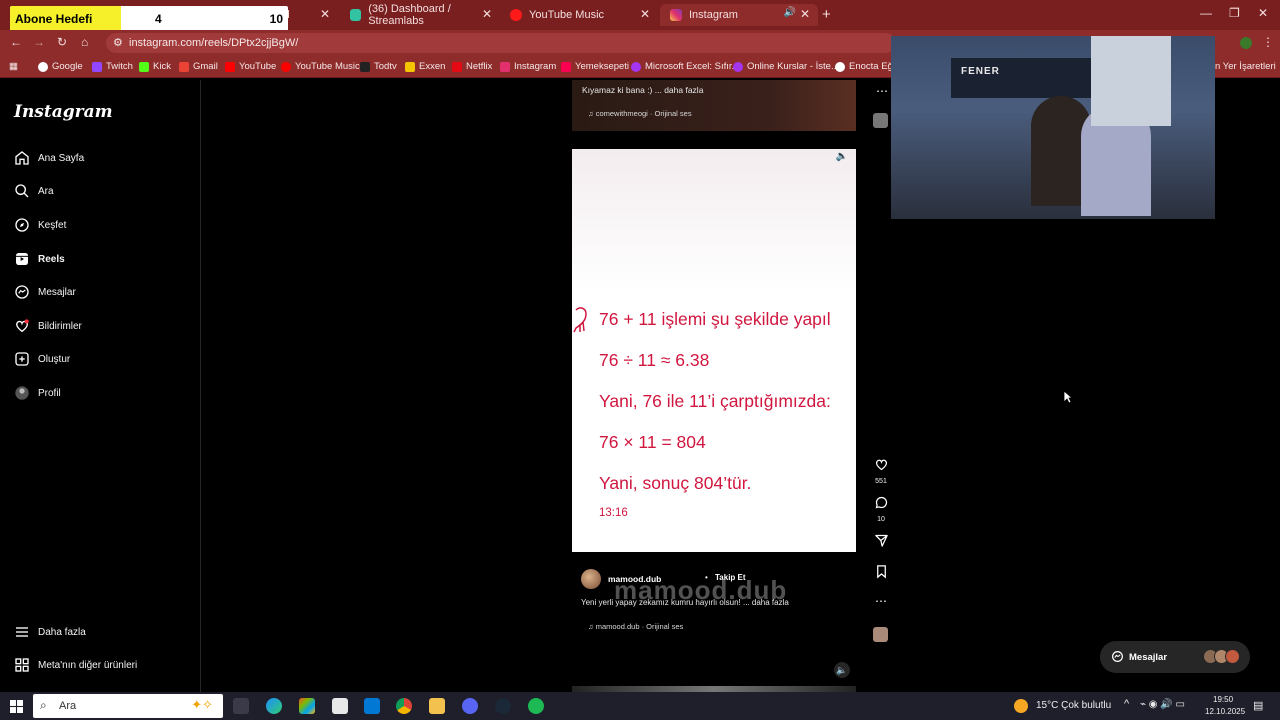 The image size is (1280, 720). Describe the element at coordinates (470, 706) in the screenshot. I see `discord-icon` at that location.